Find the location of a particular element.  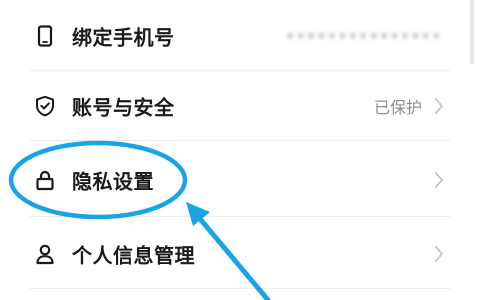

protection-status: 已保护 is located at coordinates (397, 107).